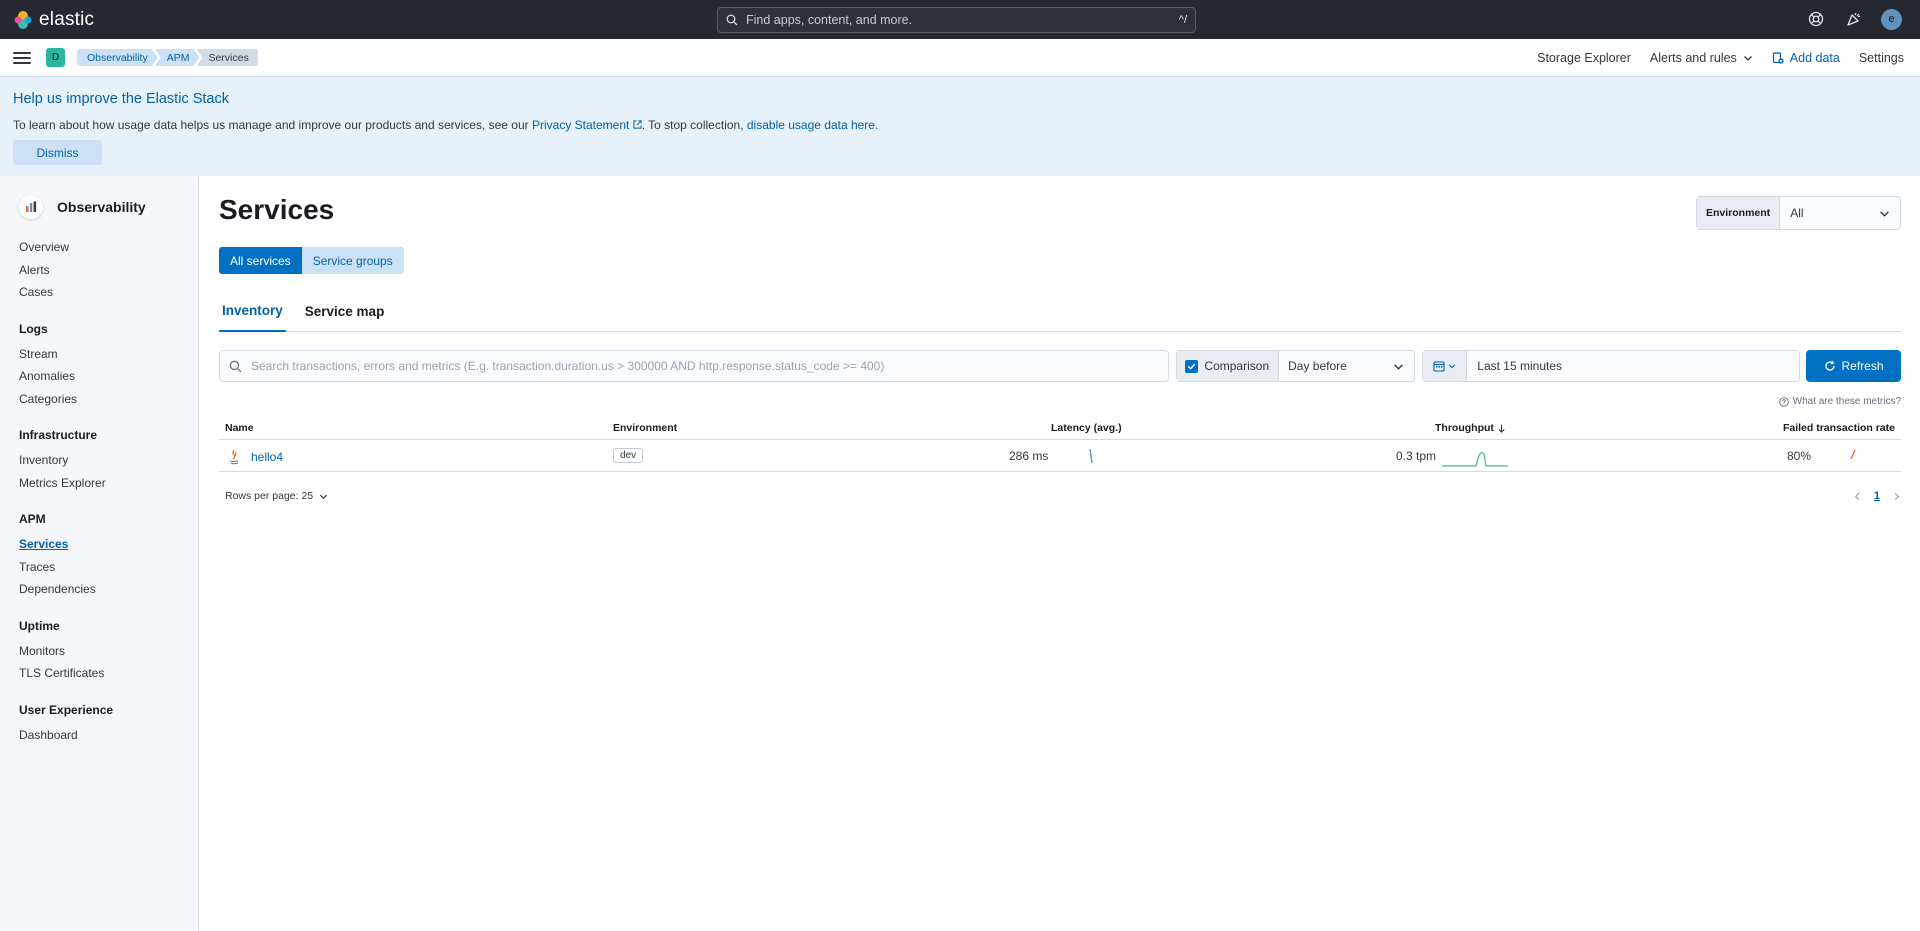 The width and height of the screenshot is (1920, 931). Describe the element at coordinates (108, 673) in the screenshot. I see `sidebar-item-tls-certificates: TLS Certificates` at that location.